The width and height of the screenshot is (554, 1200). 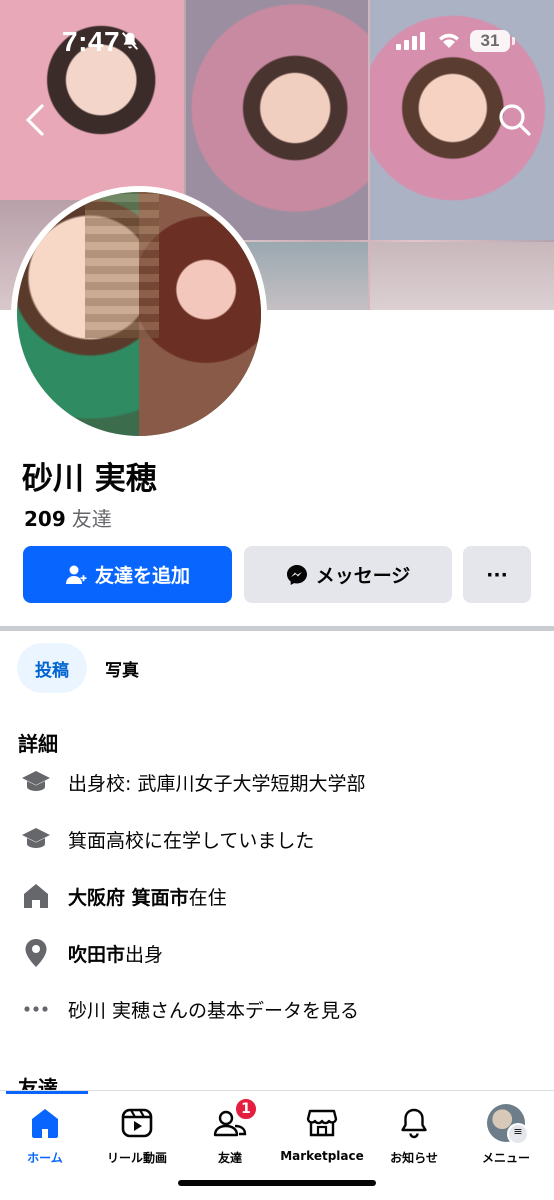 I want to click on nav-menu: メニュー, so click(x=506, y=1134).